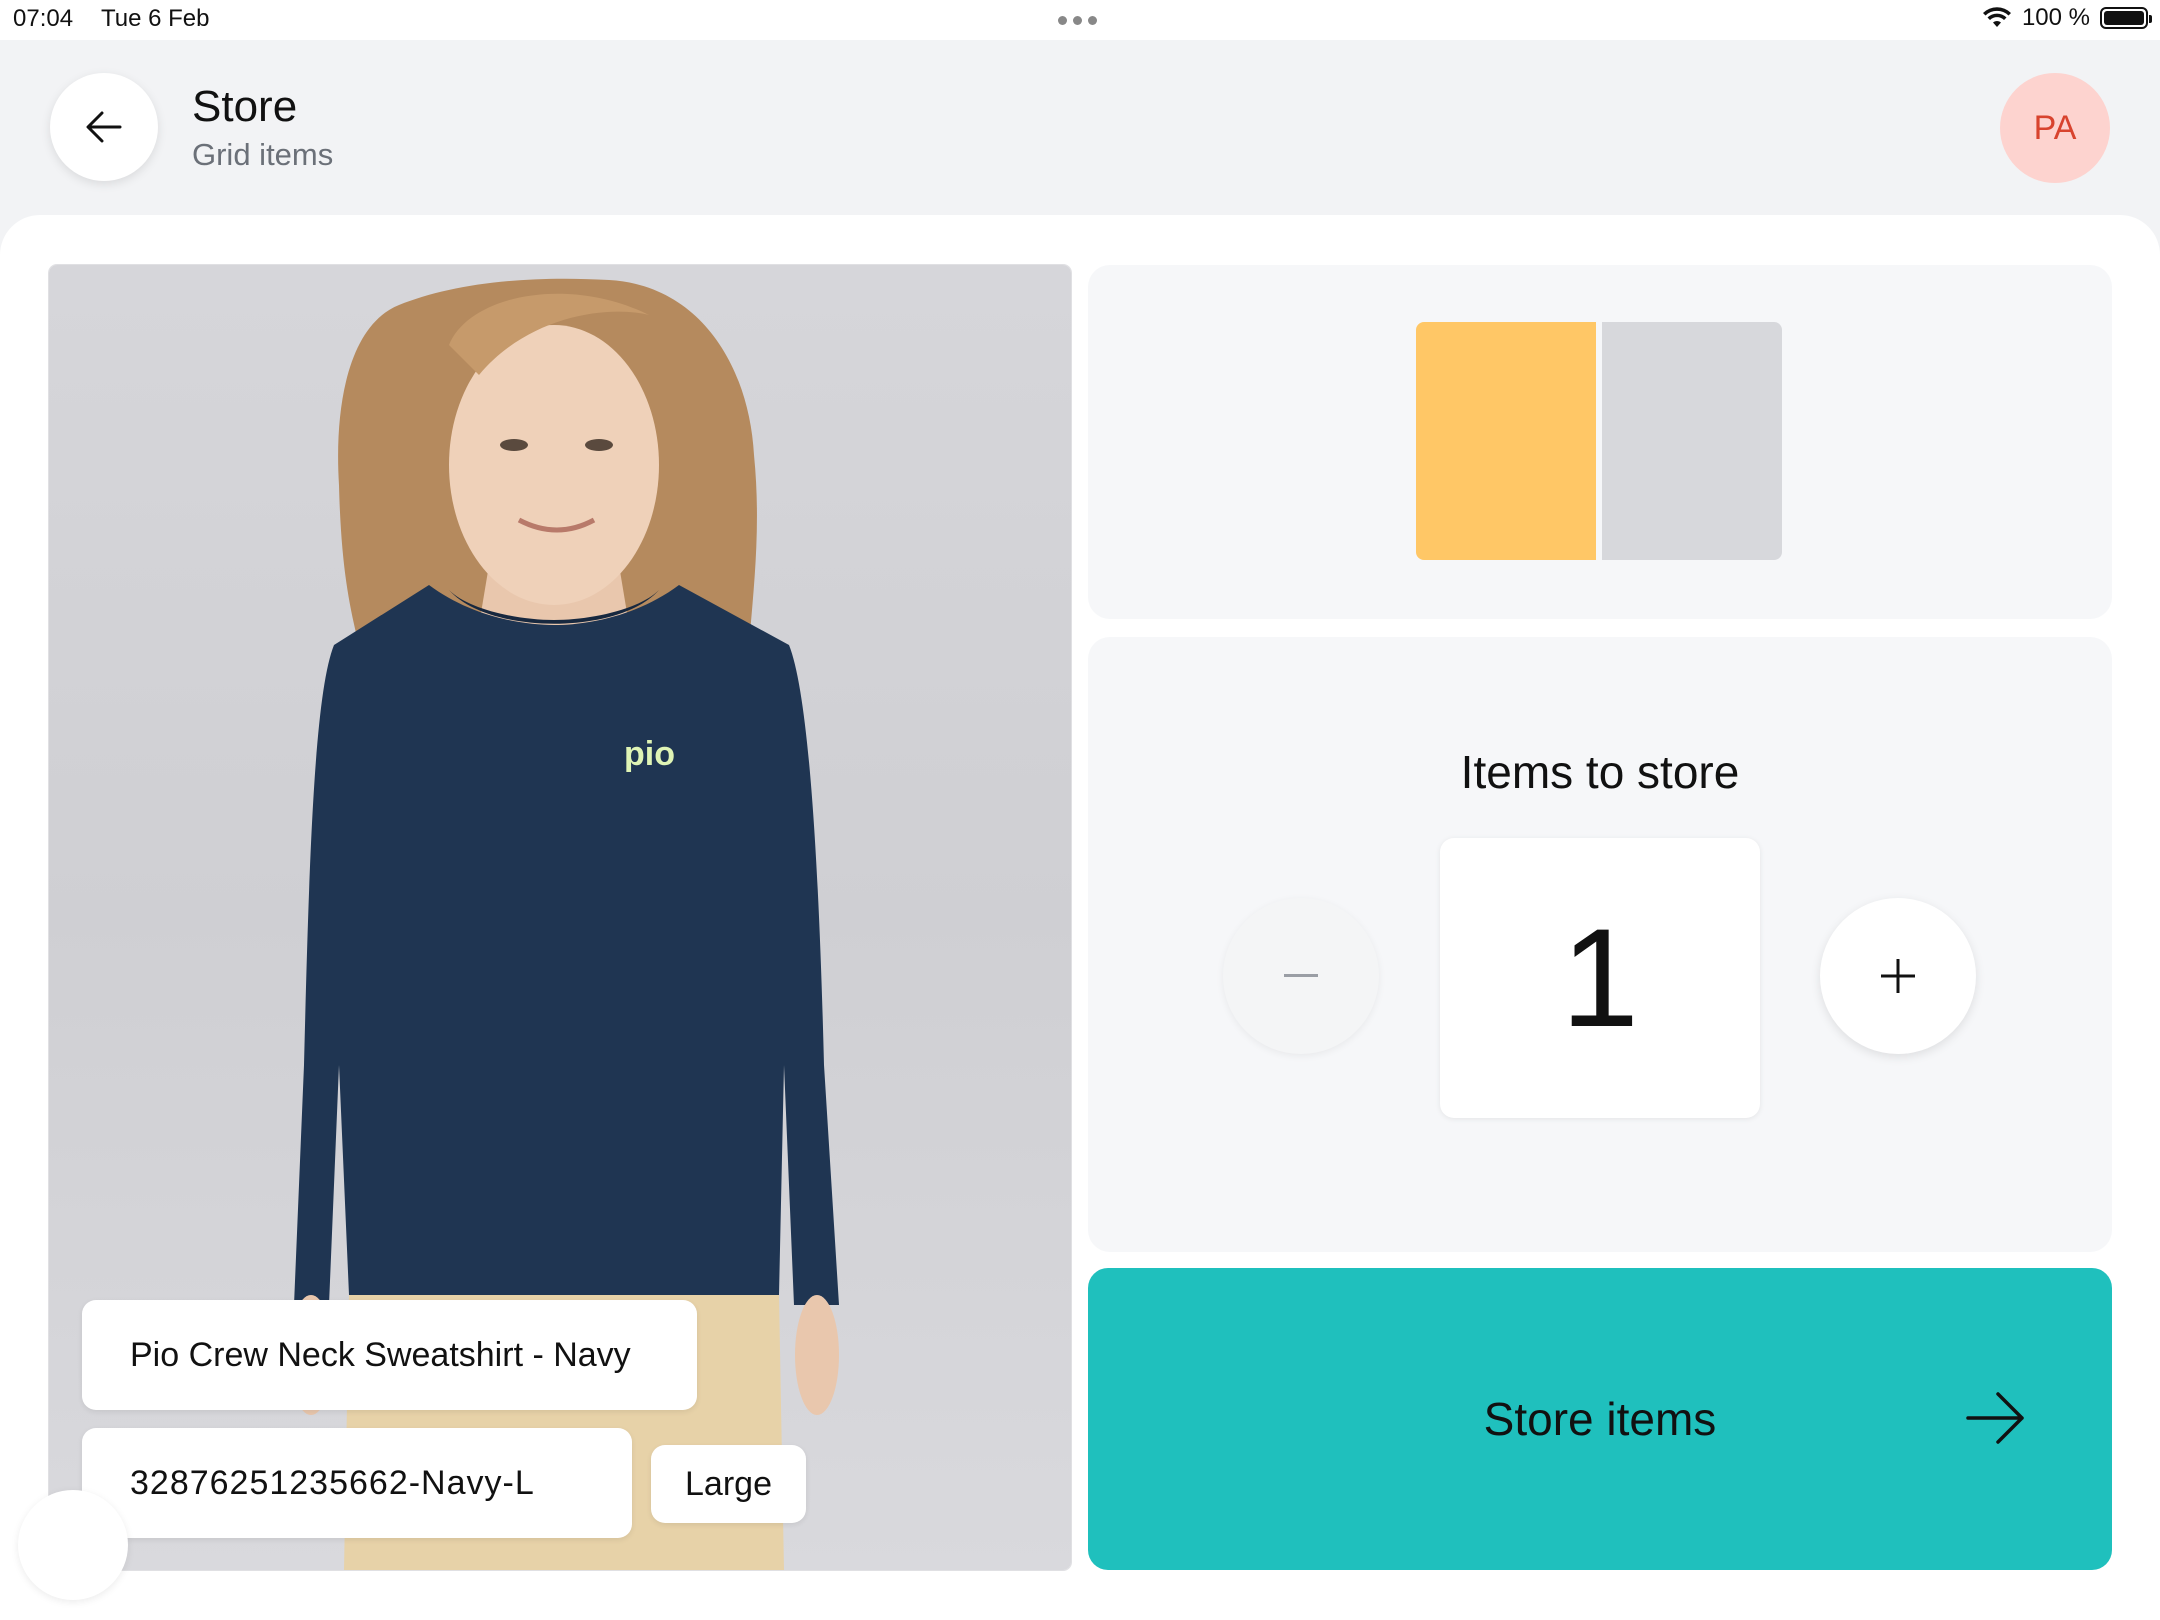 This screenshot has height=1620, width=2160. I want to click on grid-cell-selected, so click(1506, 441).